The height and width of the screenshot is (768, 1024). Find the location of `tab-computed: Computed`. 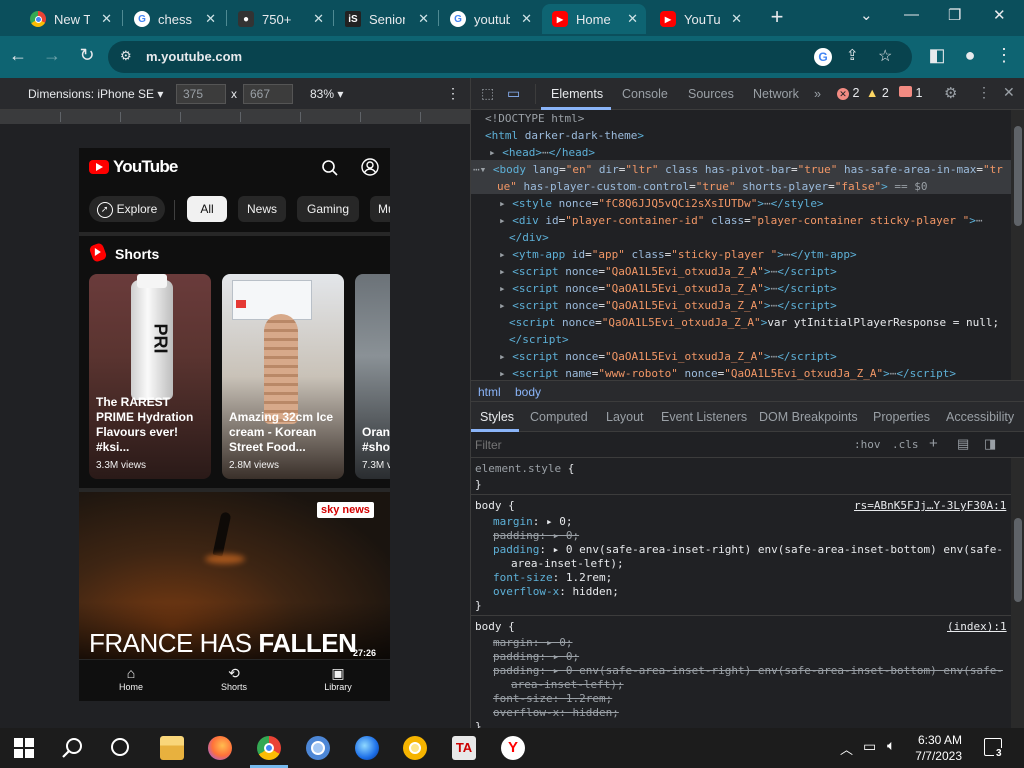

tab-computed: Computed is located at coordinates (559, 417).